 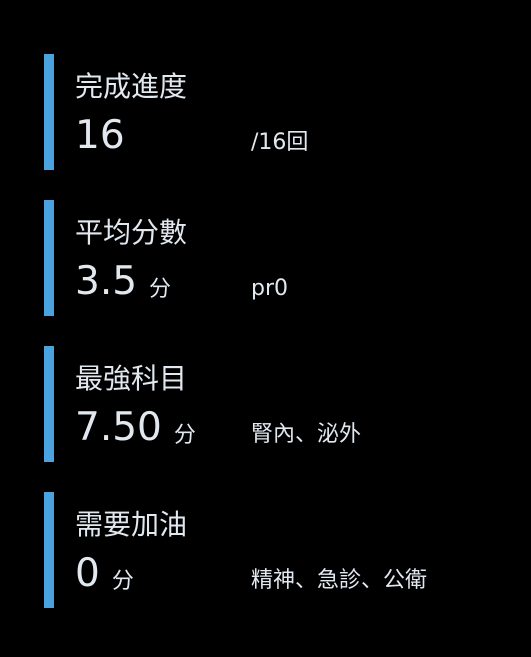 What do you see at coordinates (131, 524) in the screenshot?
I see `stat-title: 需要加油` at bounding box center [131, 524].